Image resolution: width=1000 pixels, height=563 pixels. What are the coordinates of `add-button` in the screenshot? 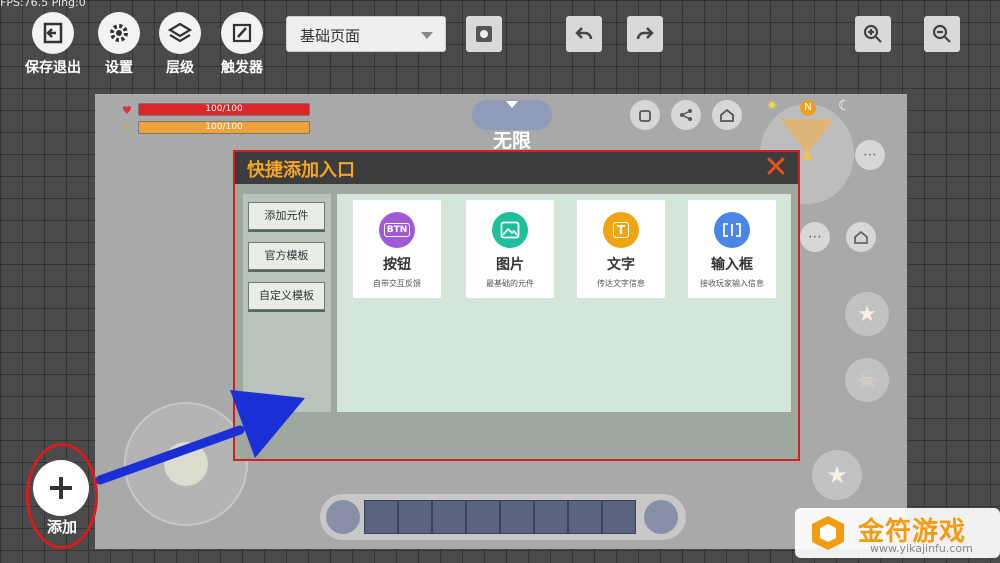 It's located at (61, 488).